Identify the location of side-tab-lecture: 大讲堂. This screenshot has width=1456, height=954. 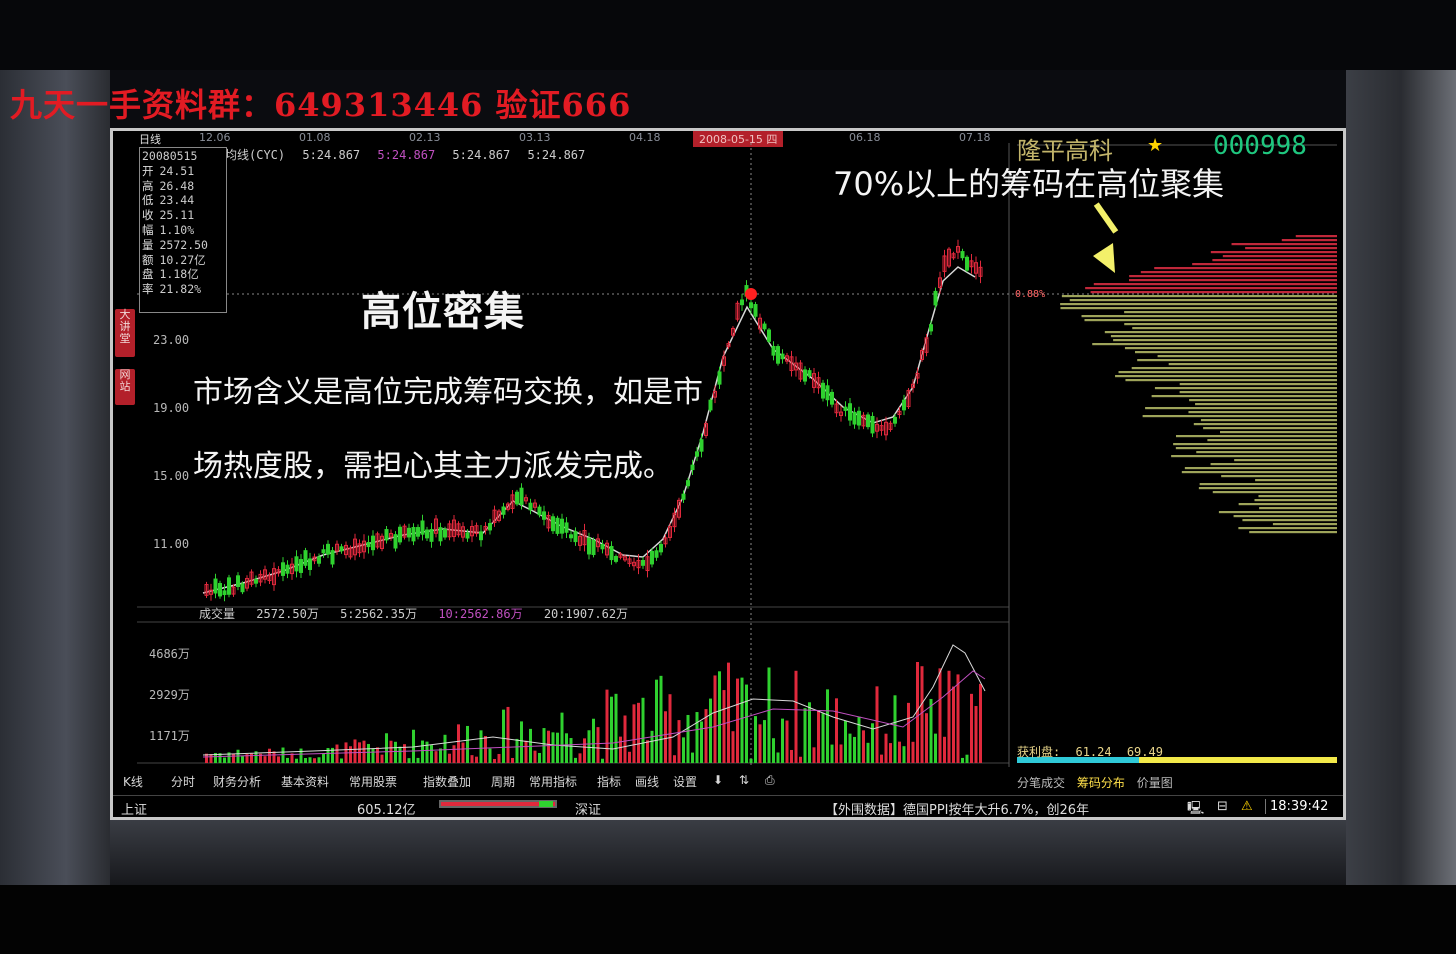
(125, 333).